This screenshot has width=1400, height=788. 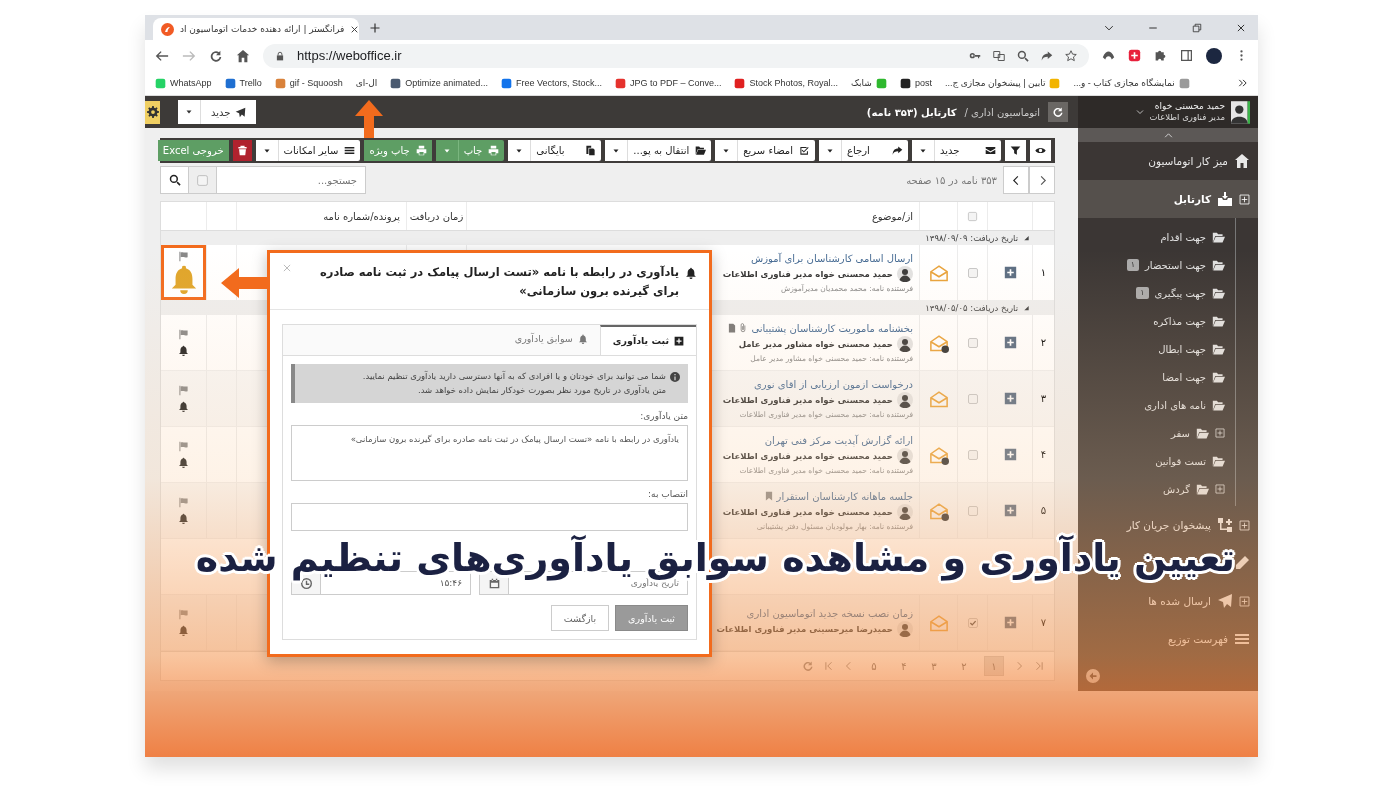 What do you see at coordinates (1043, 510) in the screenshot?
I see `row-number: ۵` at bounding box center [1043, 510].